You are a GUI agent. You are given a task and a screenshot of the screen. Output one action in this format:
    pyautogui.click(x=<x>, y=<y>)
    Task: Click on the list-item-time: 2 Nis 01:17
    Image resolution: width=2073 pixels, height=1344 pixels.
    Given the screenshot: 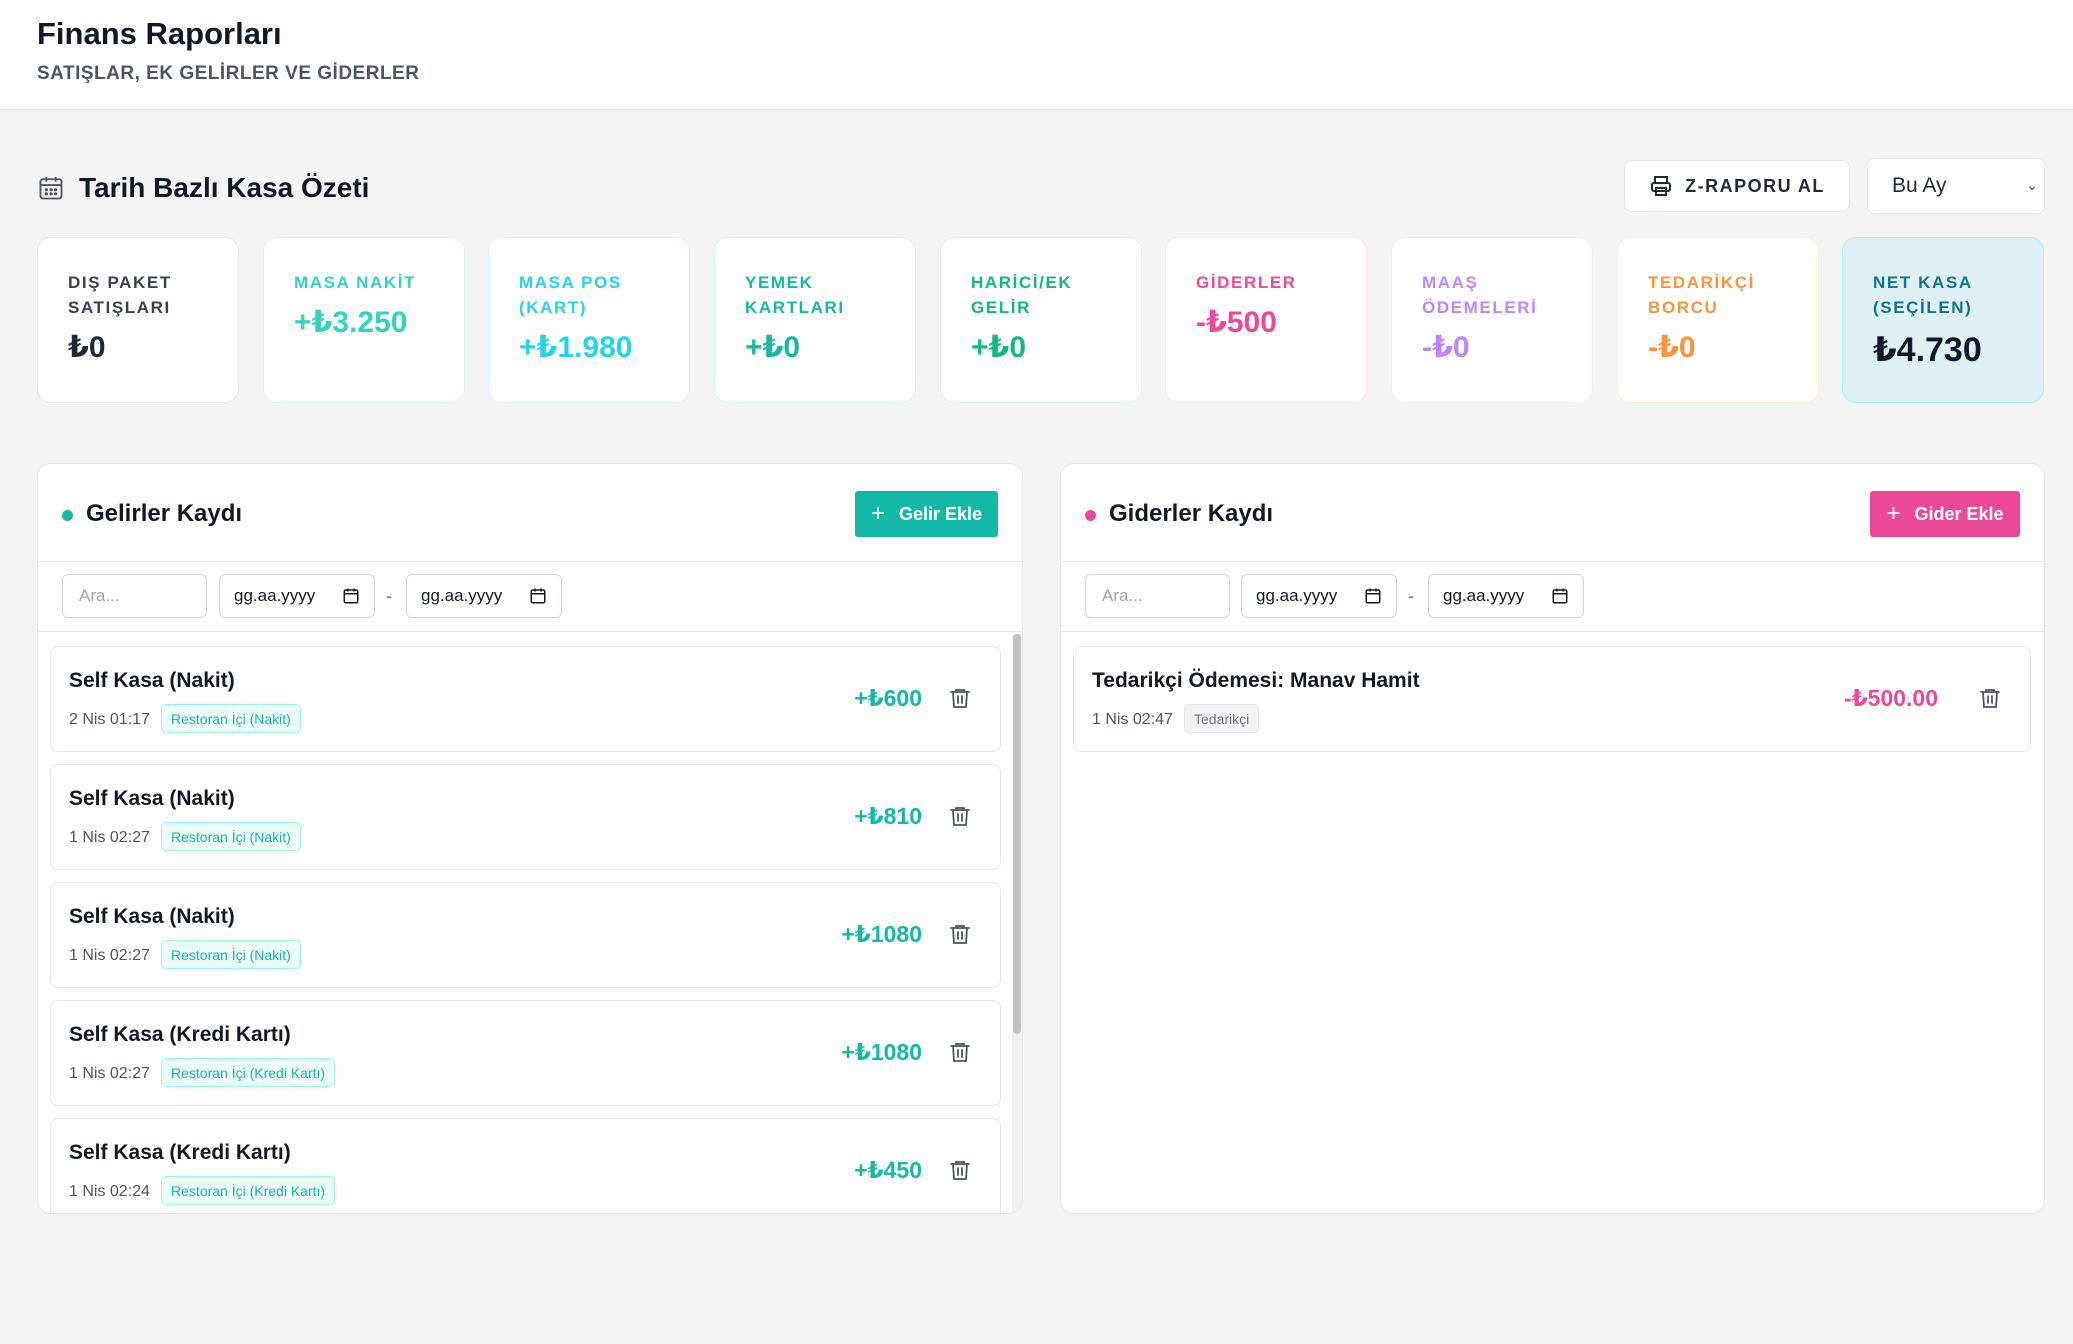 What is the action you would take?
    pyautogui.click(x=109, y=719)
    